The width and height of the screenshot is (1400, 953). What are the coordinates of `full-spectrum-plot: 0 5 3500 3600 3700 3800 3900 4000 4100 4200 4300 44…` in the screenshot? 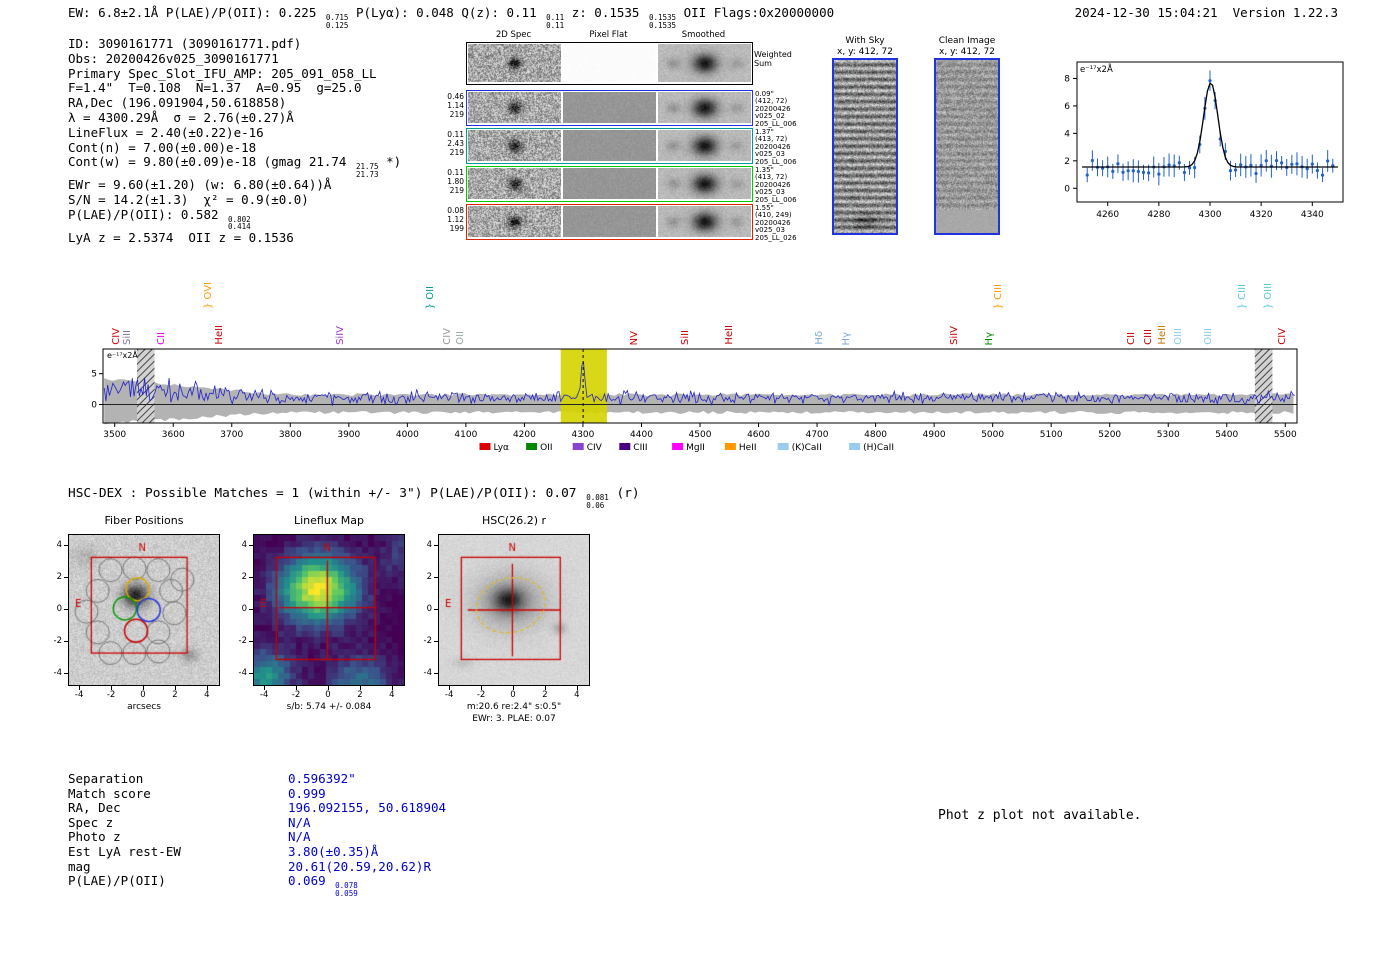 It's located at (694, 400).